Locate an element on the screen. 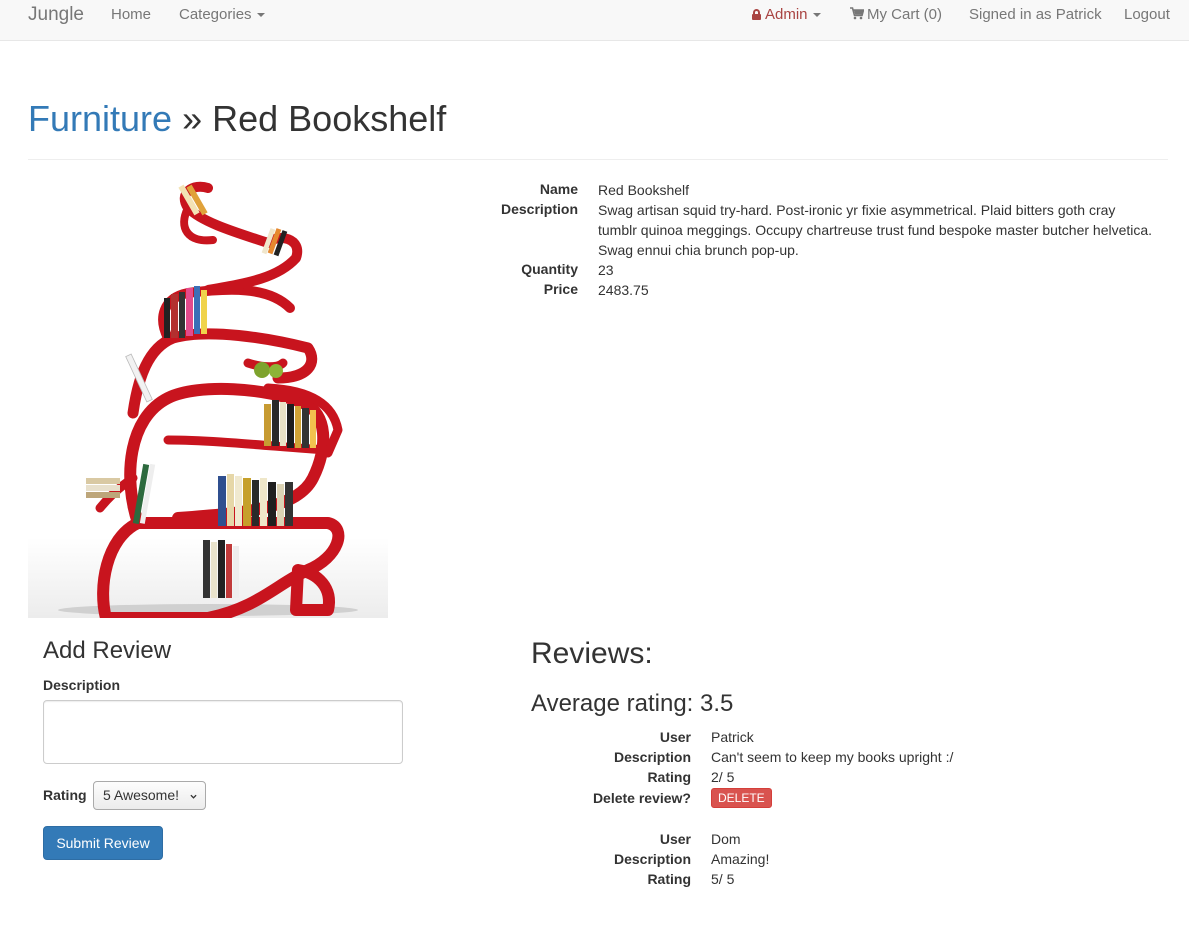 This screenshot has width=1189, height=934. review-rating-selected: 5 Awesome! is located at coordinates (141, 795).